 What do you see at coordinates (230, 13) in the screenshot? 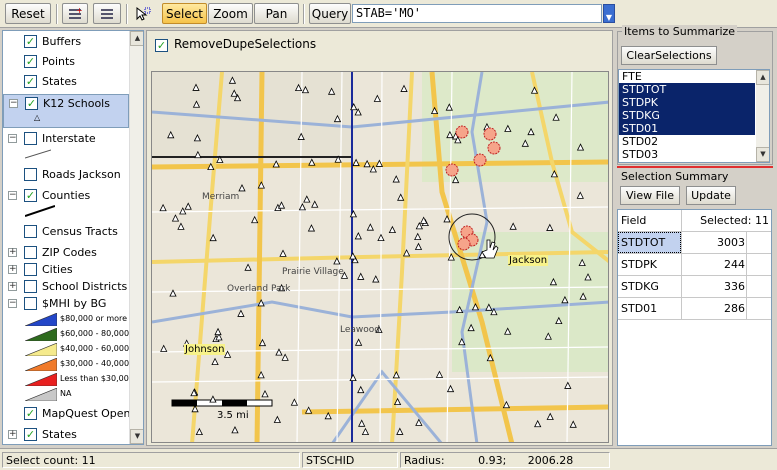
I see `zoom-button: Zoom` at bounding box center [230, 13].